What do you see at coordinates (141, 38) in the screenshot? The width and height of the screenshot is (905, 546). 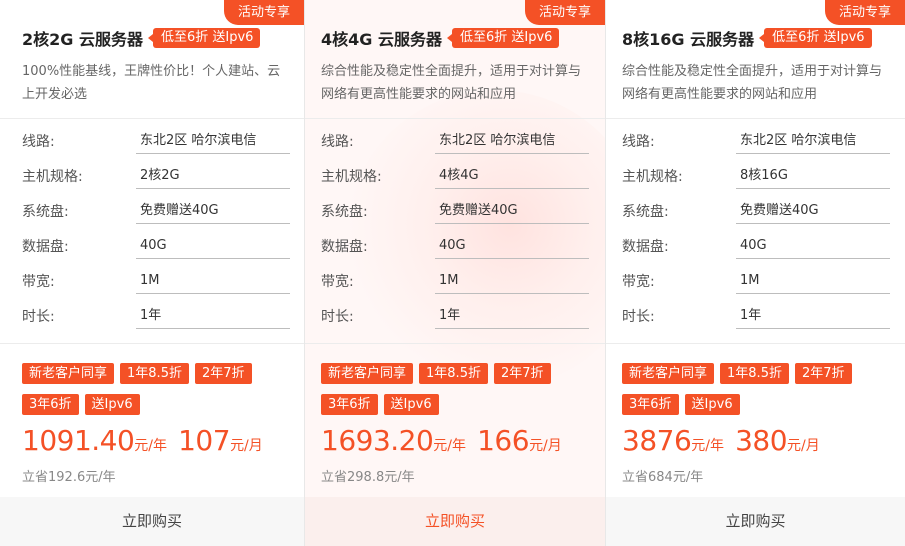 I see `title-row: 2核2G 云服务器 低至6折 送Ipv6` at bounding box center [141, 38].